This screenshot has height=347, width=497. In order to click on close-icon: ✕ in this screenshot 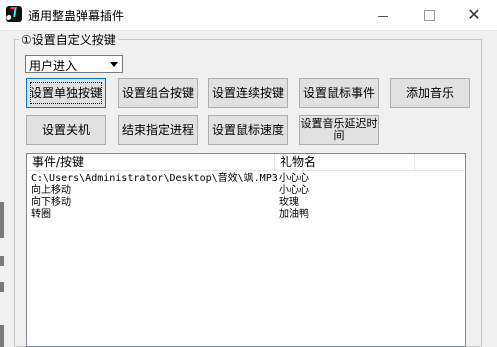, I will do `click(474, 14)`.